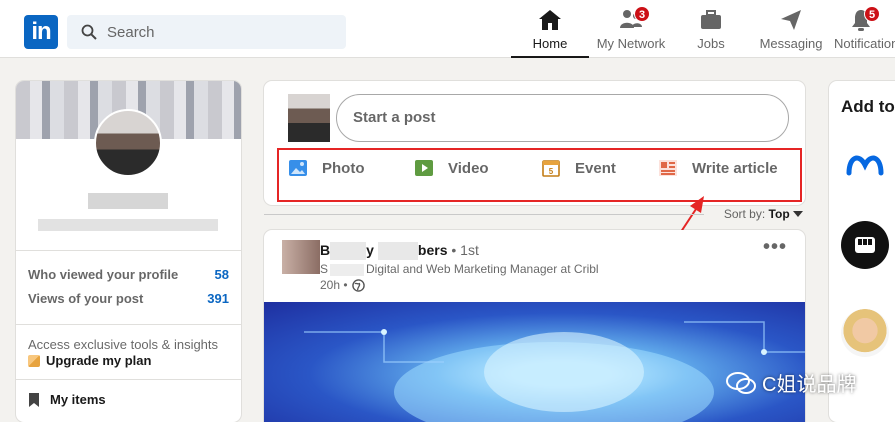 This screenshot has height=422, width=895. Describe the element at coordinates (809, 385) in the screenshot. I see `watermark-text: C姐说品牌` at that location.